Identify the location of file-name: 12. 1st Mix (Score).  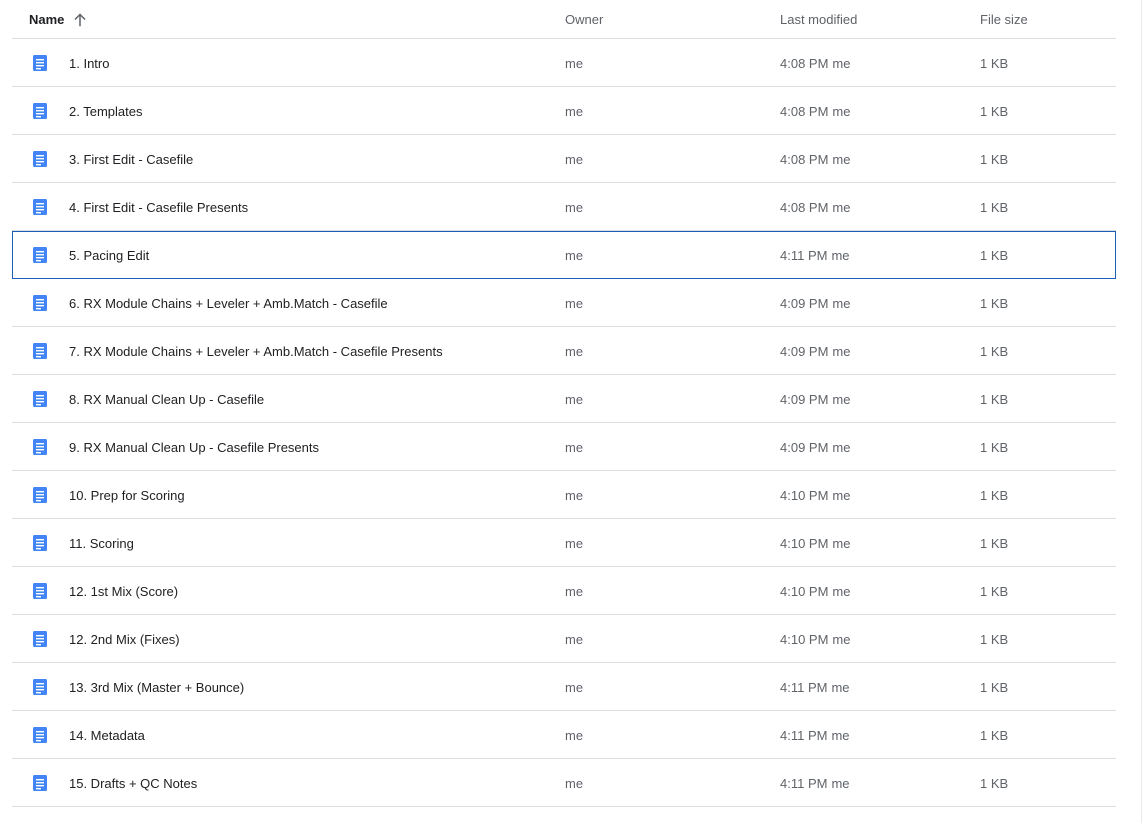
(123, 592).